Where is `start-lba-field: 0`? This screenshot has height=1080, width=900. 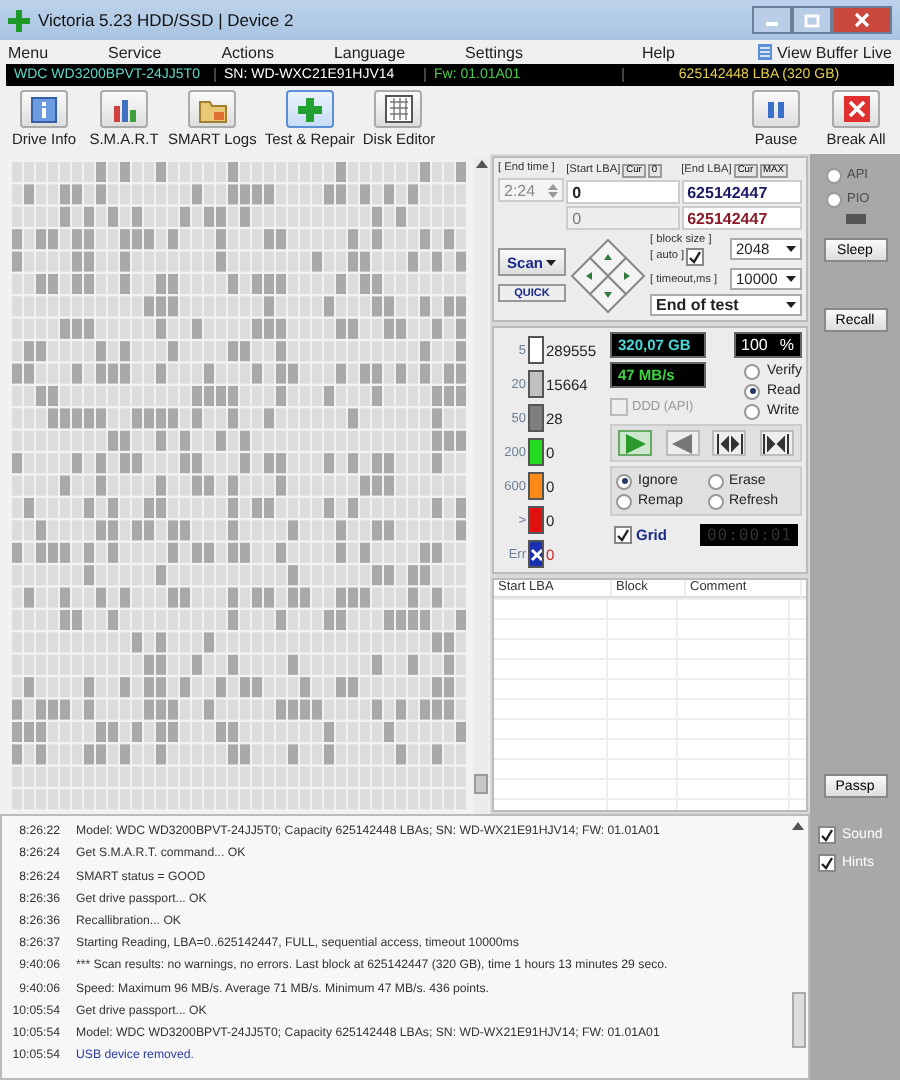
start-lba-field: 0 is located at coordinates (623, 192).